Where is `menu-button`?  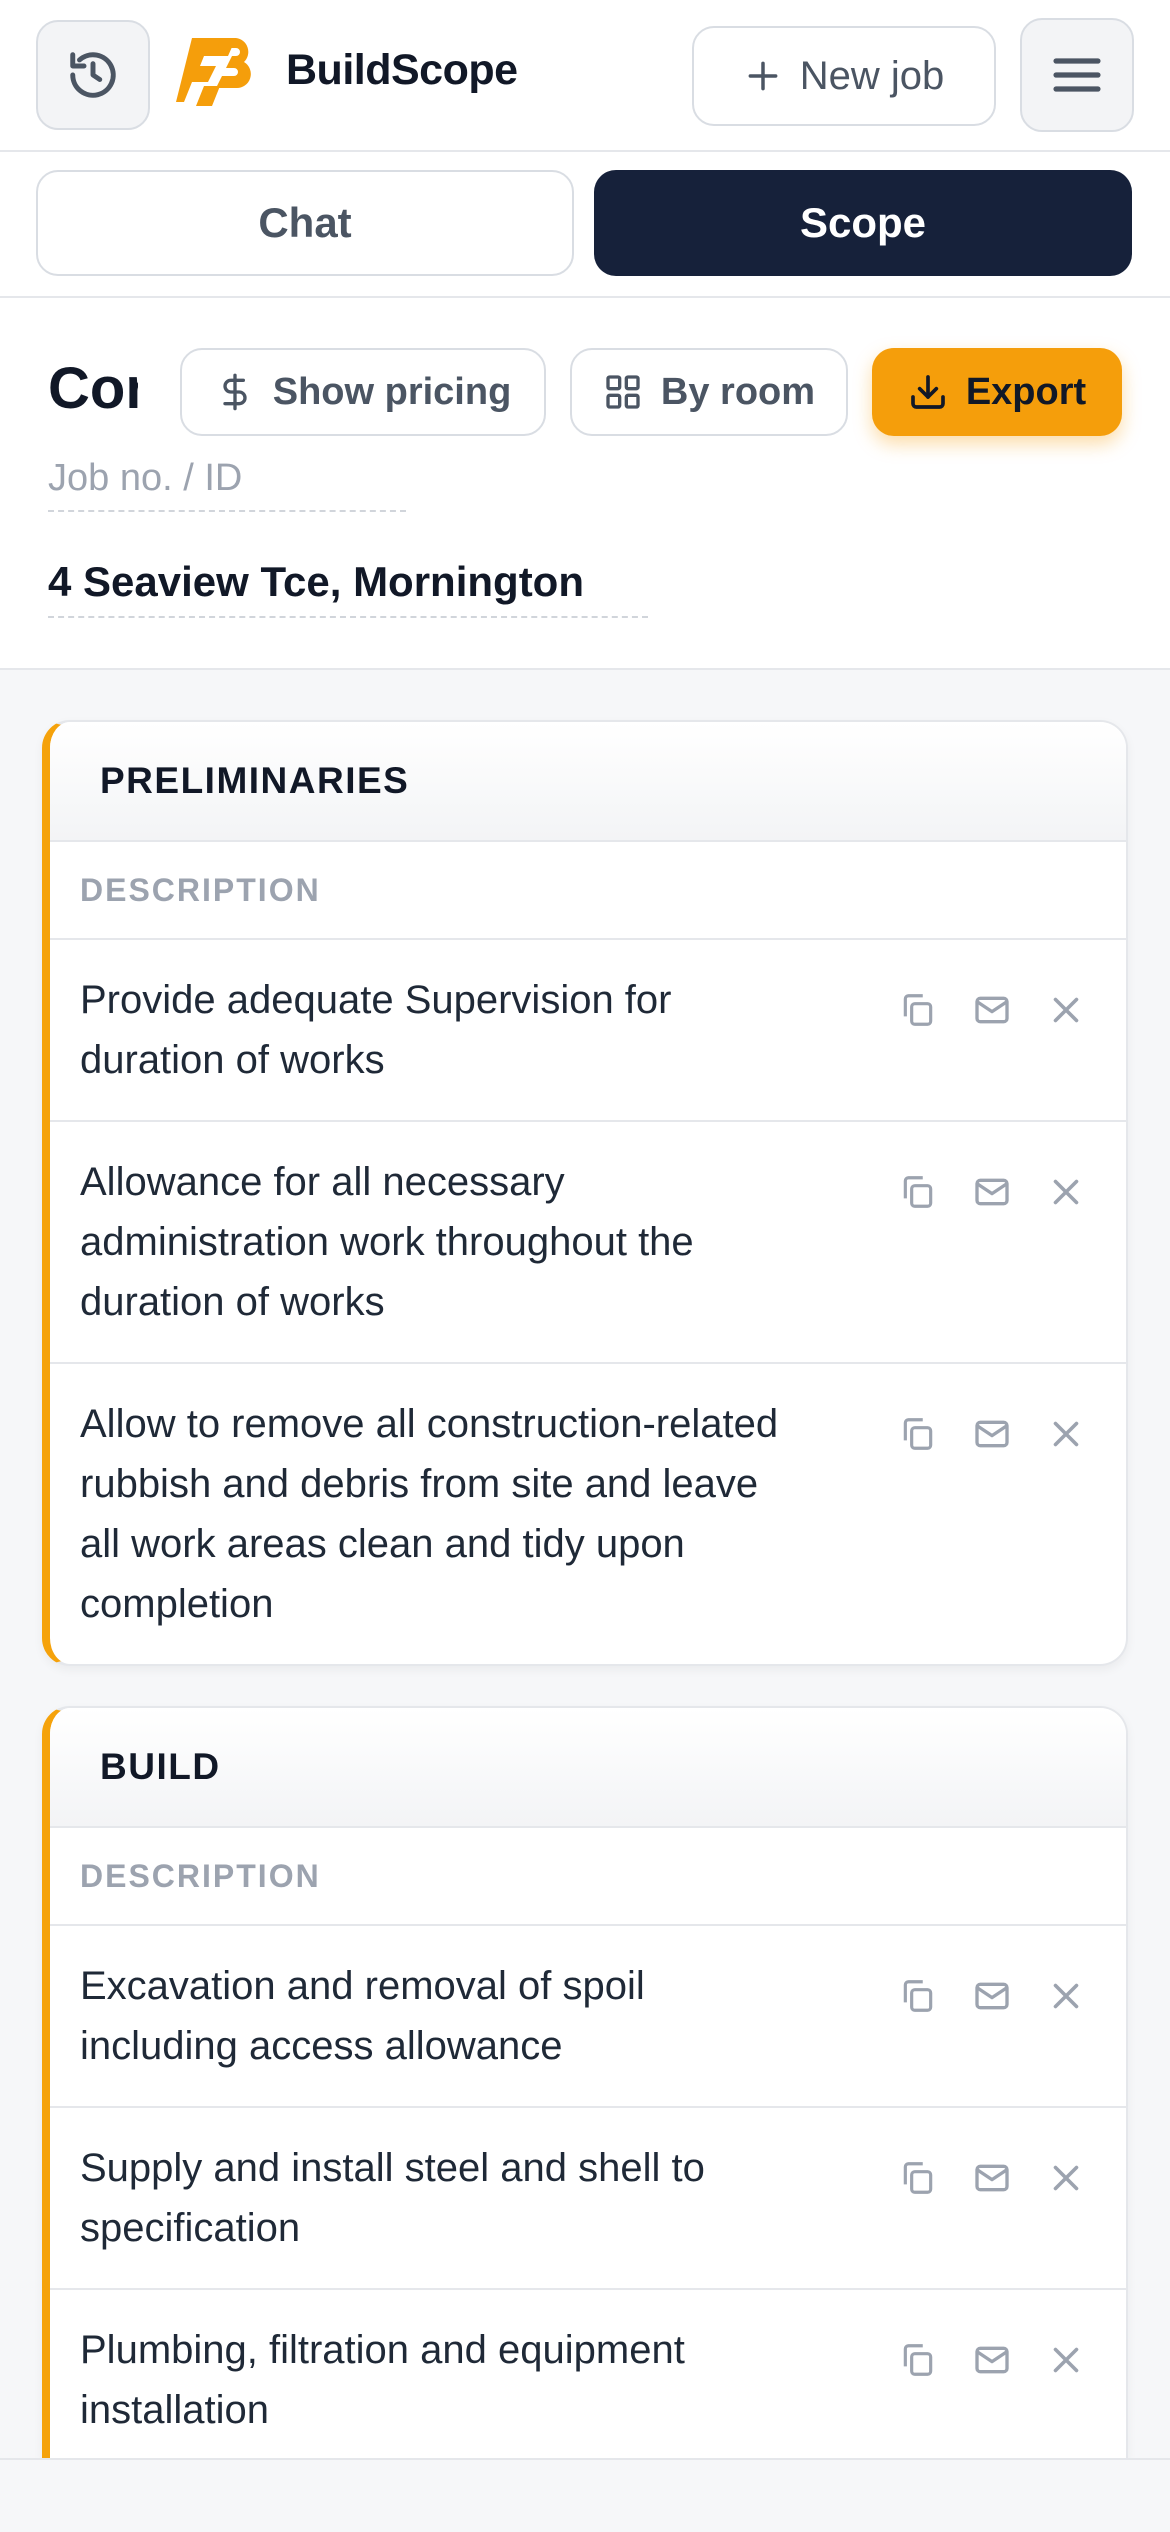 menu-button is located at coordinates (1077, 75).